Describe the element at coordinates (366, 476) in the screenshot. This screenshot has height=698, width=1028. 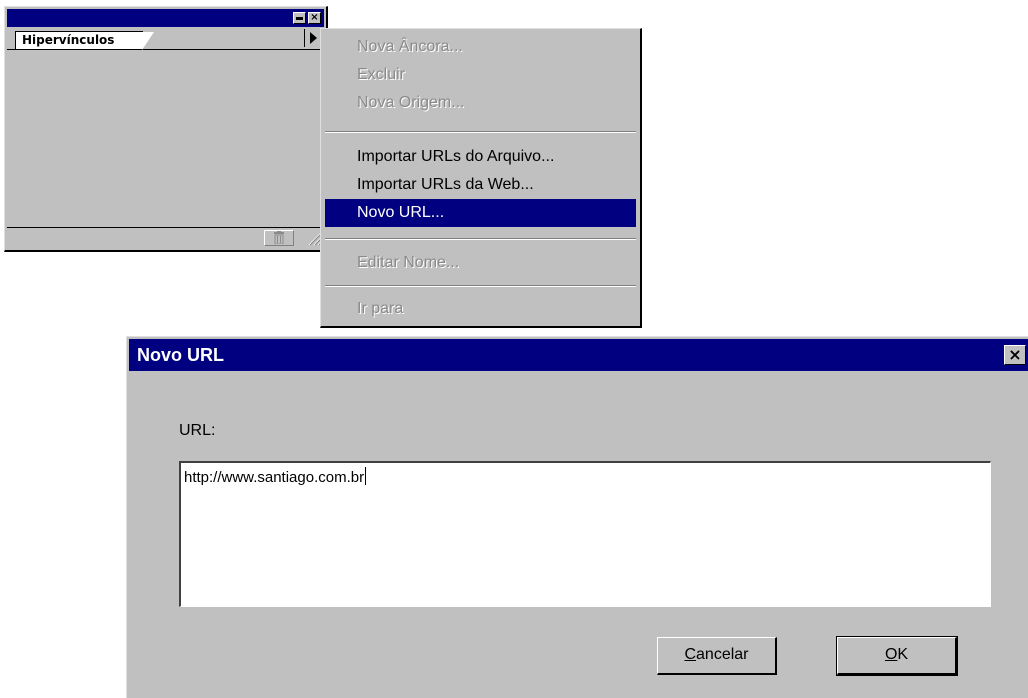
I see `text-caret` at that location.